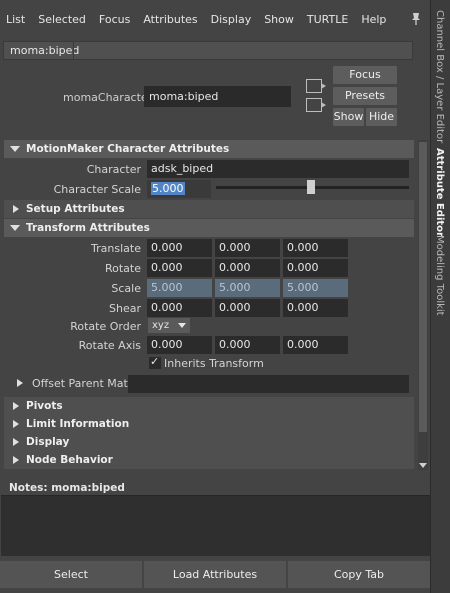 This screenshot has width=450, height=593. What do you see at coordinates (69, 460) in the screenshot?
I see `section-title: Node Behavior` at bounding box center [69, 460].